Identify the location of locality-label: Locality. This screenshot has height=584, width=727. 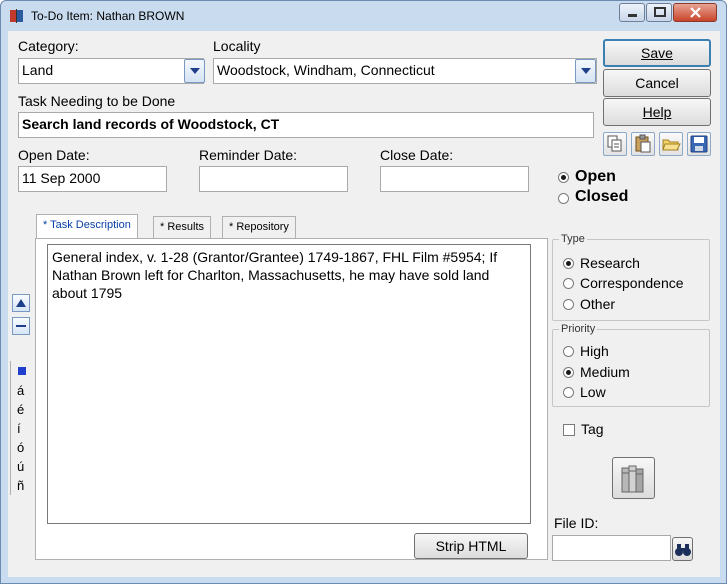
(237, 46).